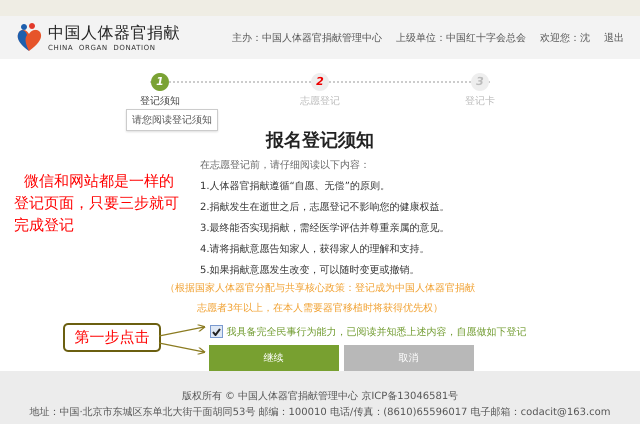 The image size is (640, 424). What do you see at coordinates (320, 81) in the screenshot?
I see `step-number: 2` at bounding box center [320, 81].